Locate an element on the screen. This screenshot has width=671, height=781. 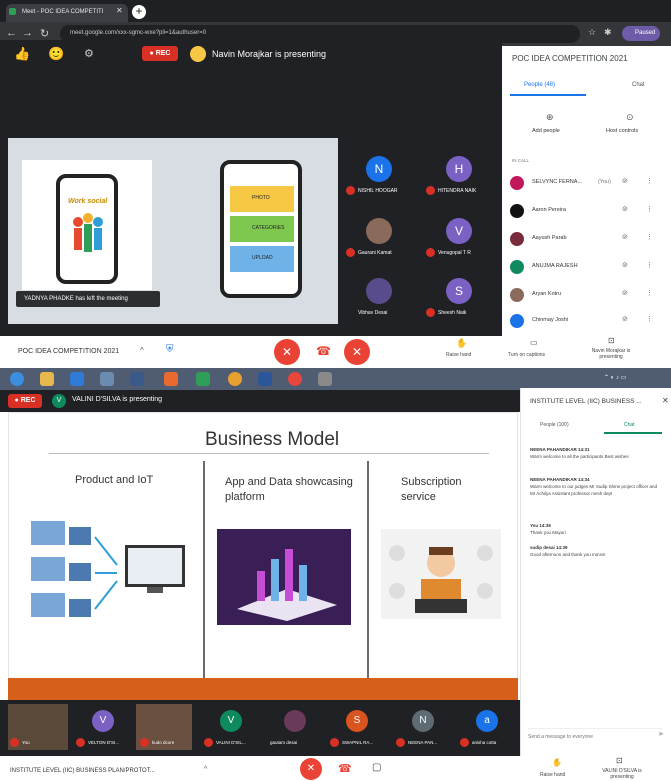
host-controls-label: Host controls is located at coordinates (622, 131).